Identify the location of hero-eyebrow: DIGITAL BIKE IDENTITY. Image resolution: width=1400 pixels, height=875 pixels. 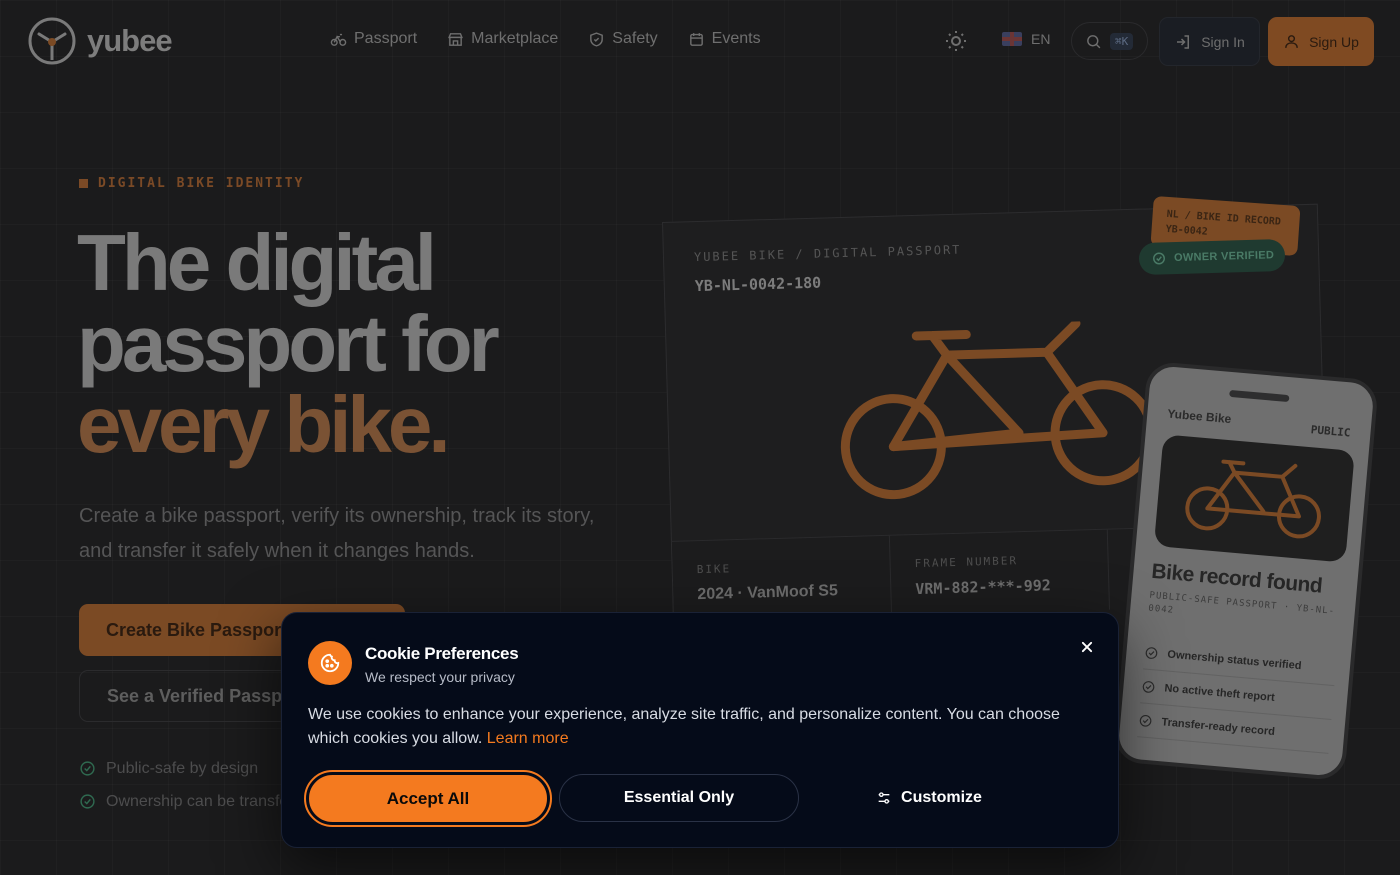
(191, 183).